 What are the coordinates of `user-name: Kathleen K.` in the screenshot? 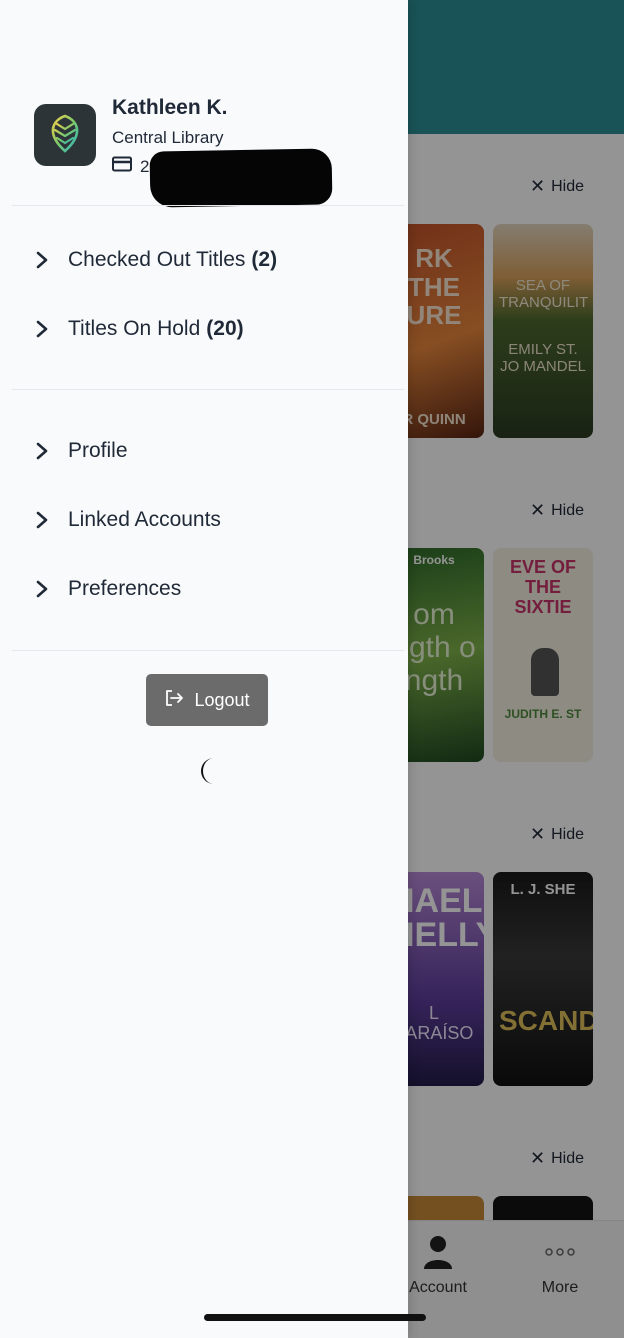 It's located at (170, 107).